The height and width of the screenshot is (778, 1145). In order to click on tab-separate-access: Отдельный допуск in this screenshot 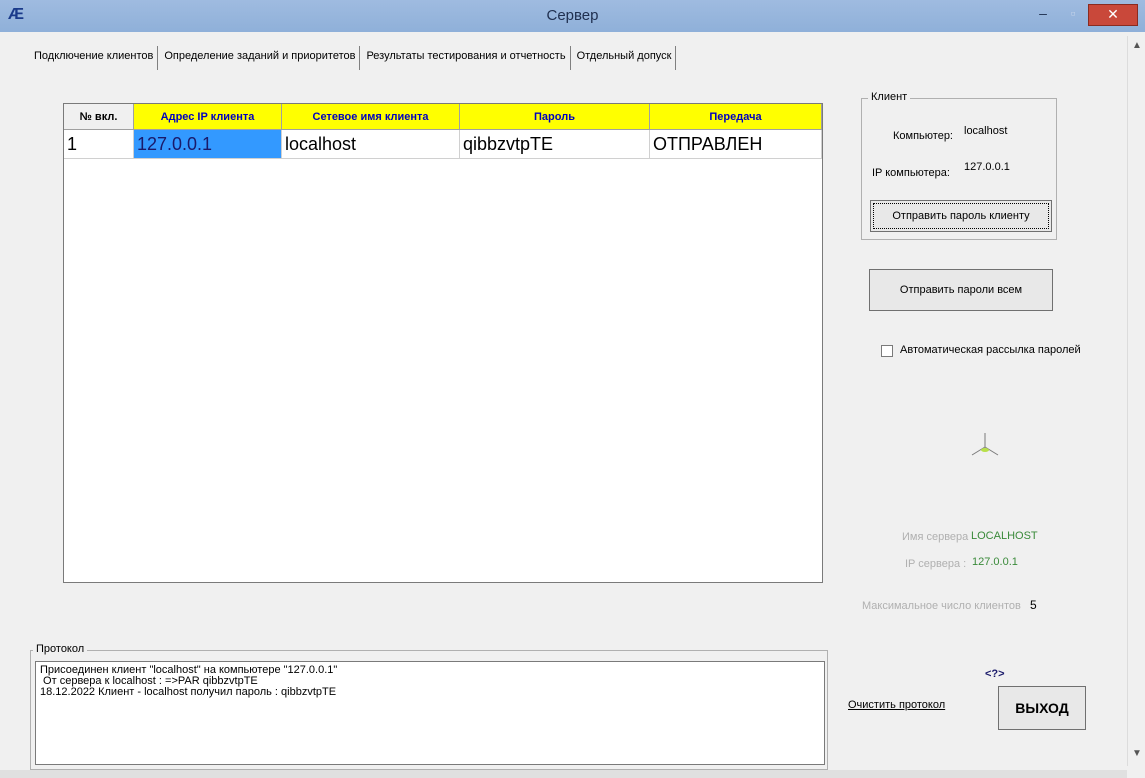, I will do `click(625, 58)`.